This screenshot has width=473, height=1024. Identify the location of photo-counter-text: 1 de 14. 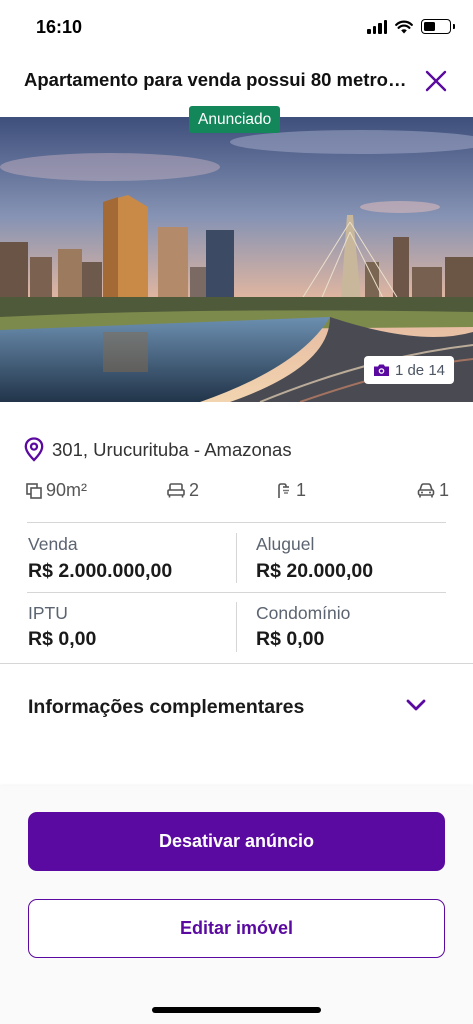
(419, 370).